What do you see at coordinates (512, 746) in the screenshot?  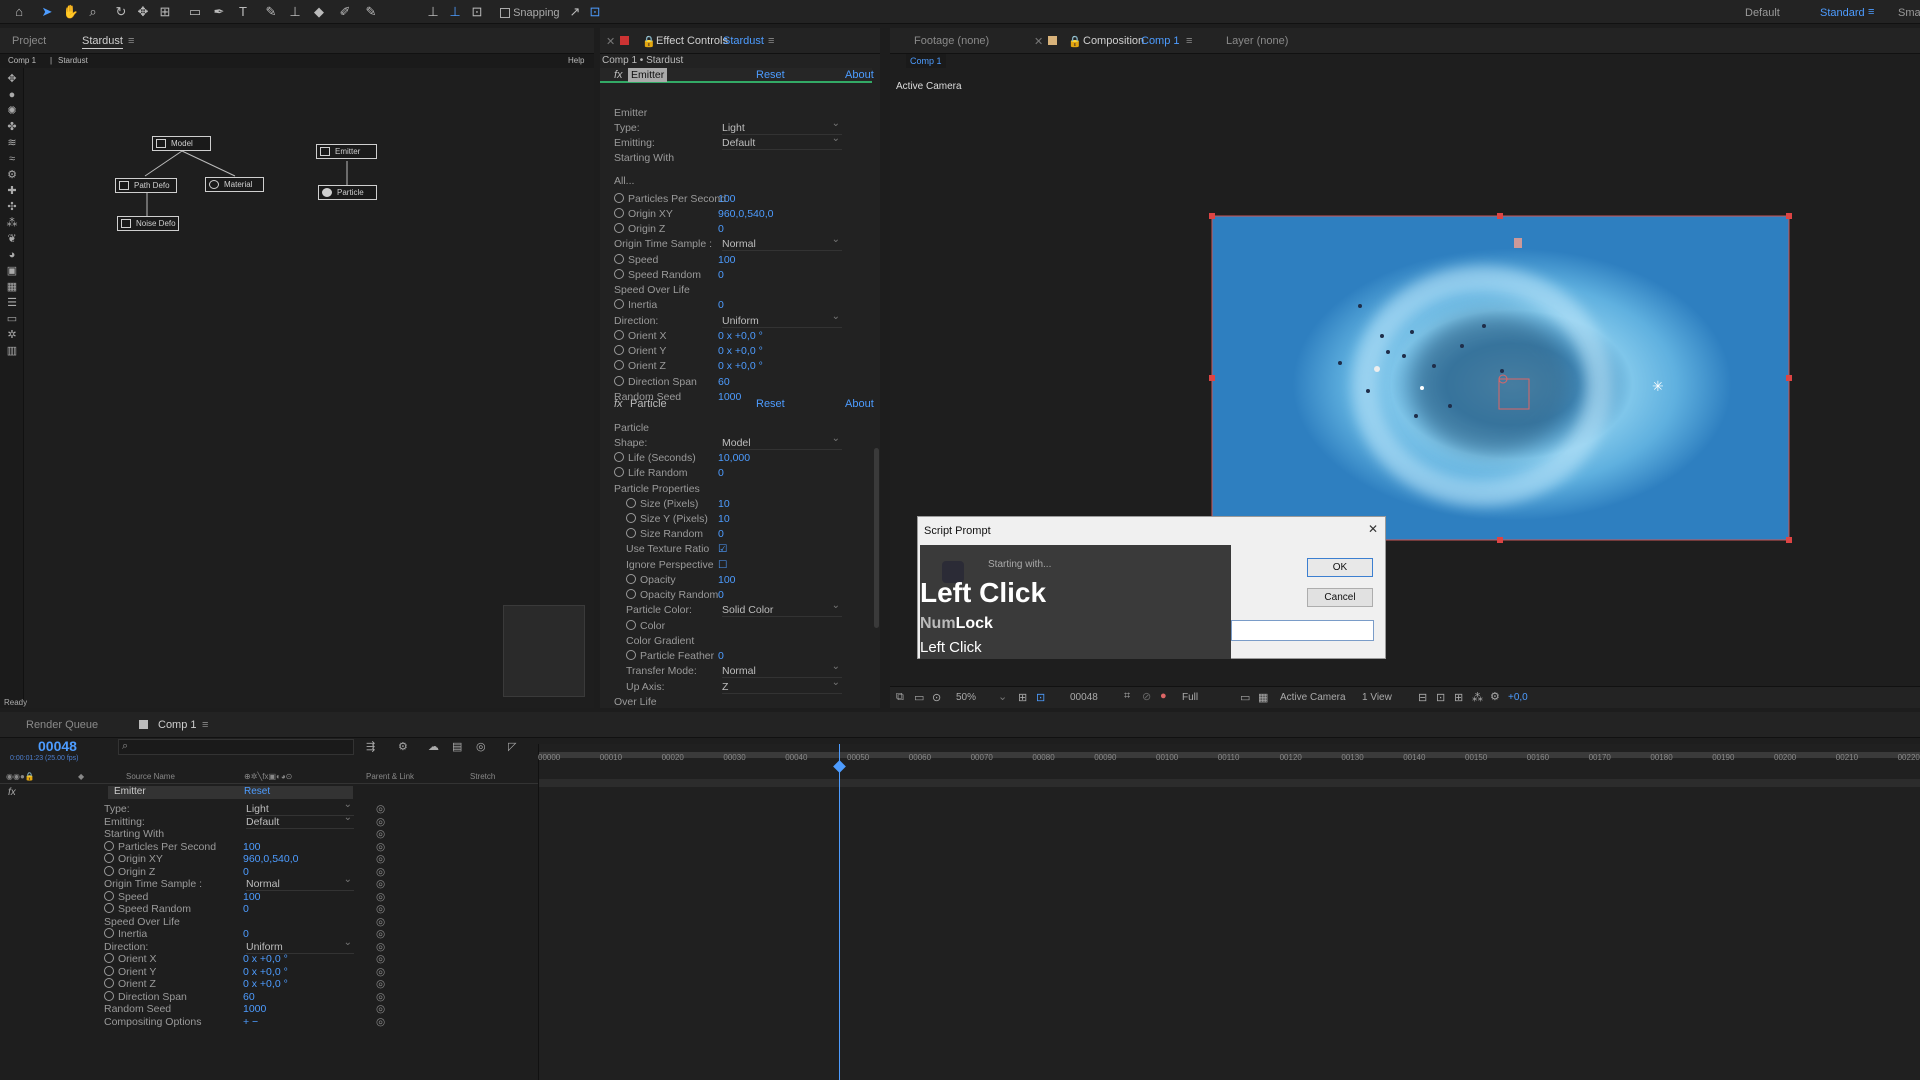 I see `graph-editor-icon: ◸` at bounding box center [512, 746].